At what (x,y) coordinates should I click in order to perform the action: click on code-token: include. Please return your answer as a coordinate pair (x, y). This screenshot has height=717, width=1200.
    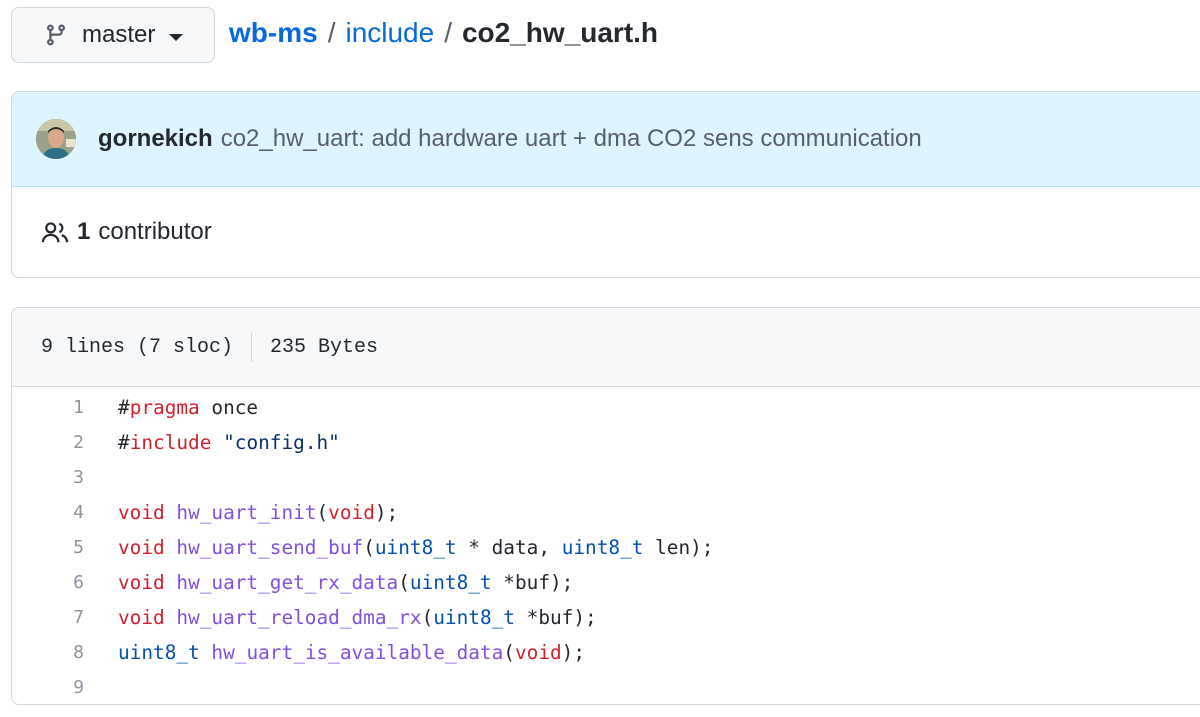
    Looking at the image, I should click on (170, 442).